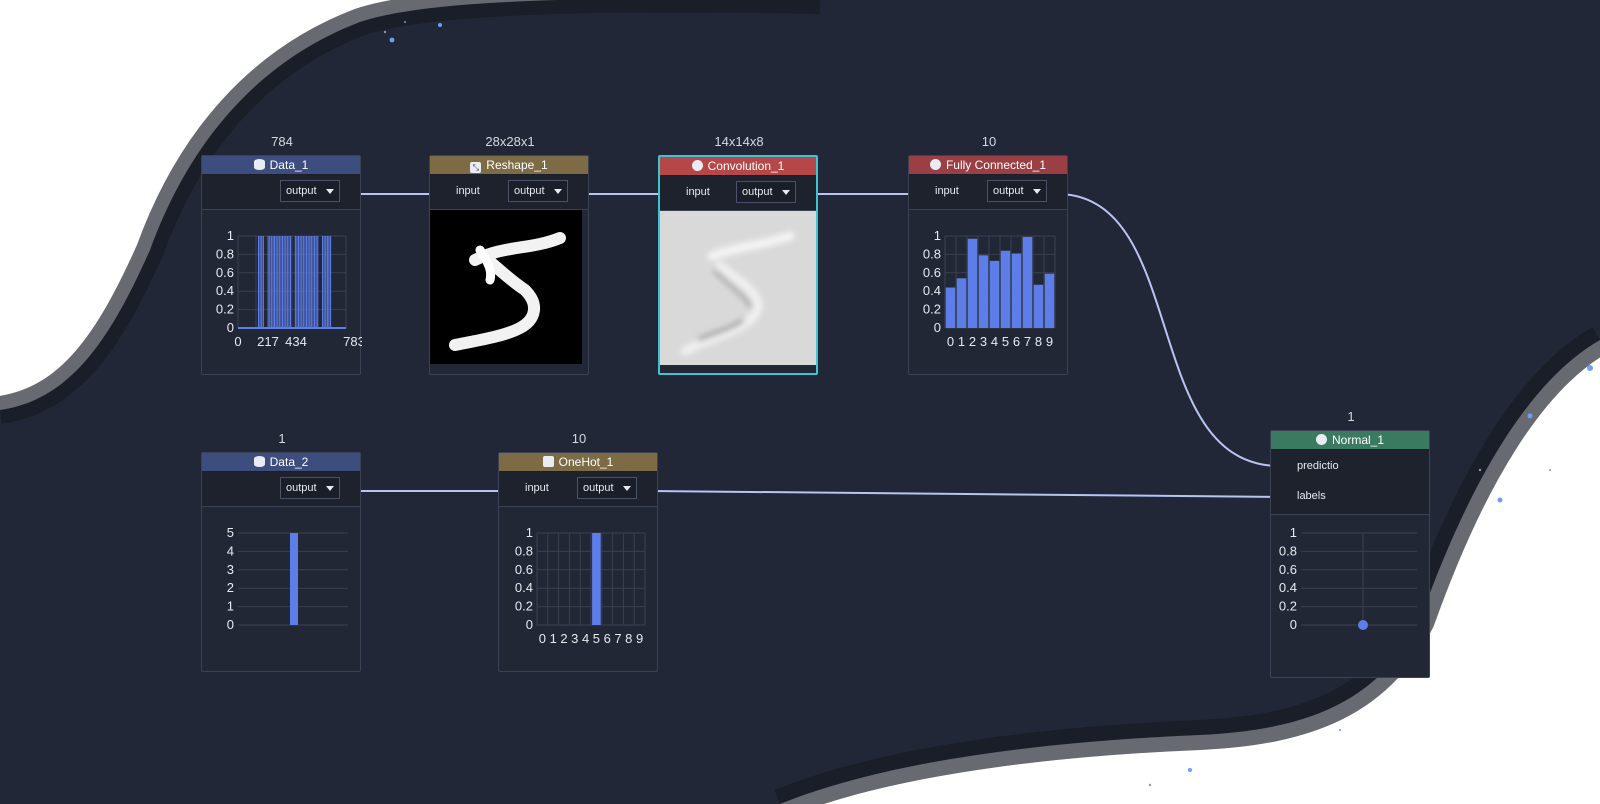  I want to click on reshape-1-shape-label: 28x28x1, so click(510, 141).